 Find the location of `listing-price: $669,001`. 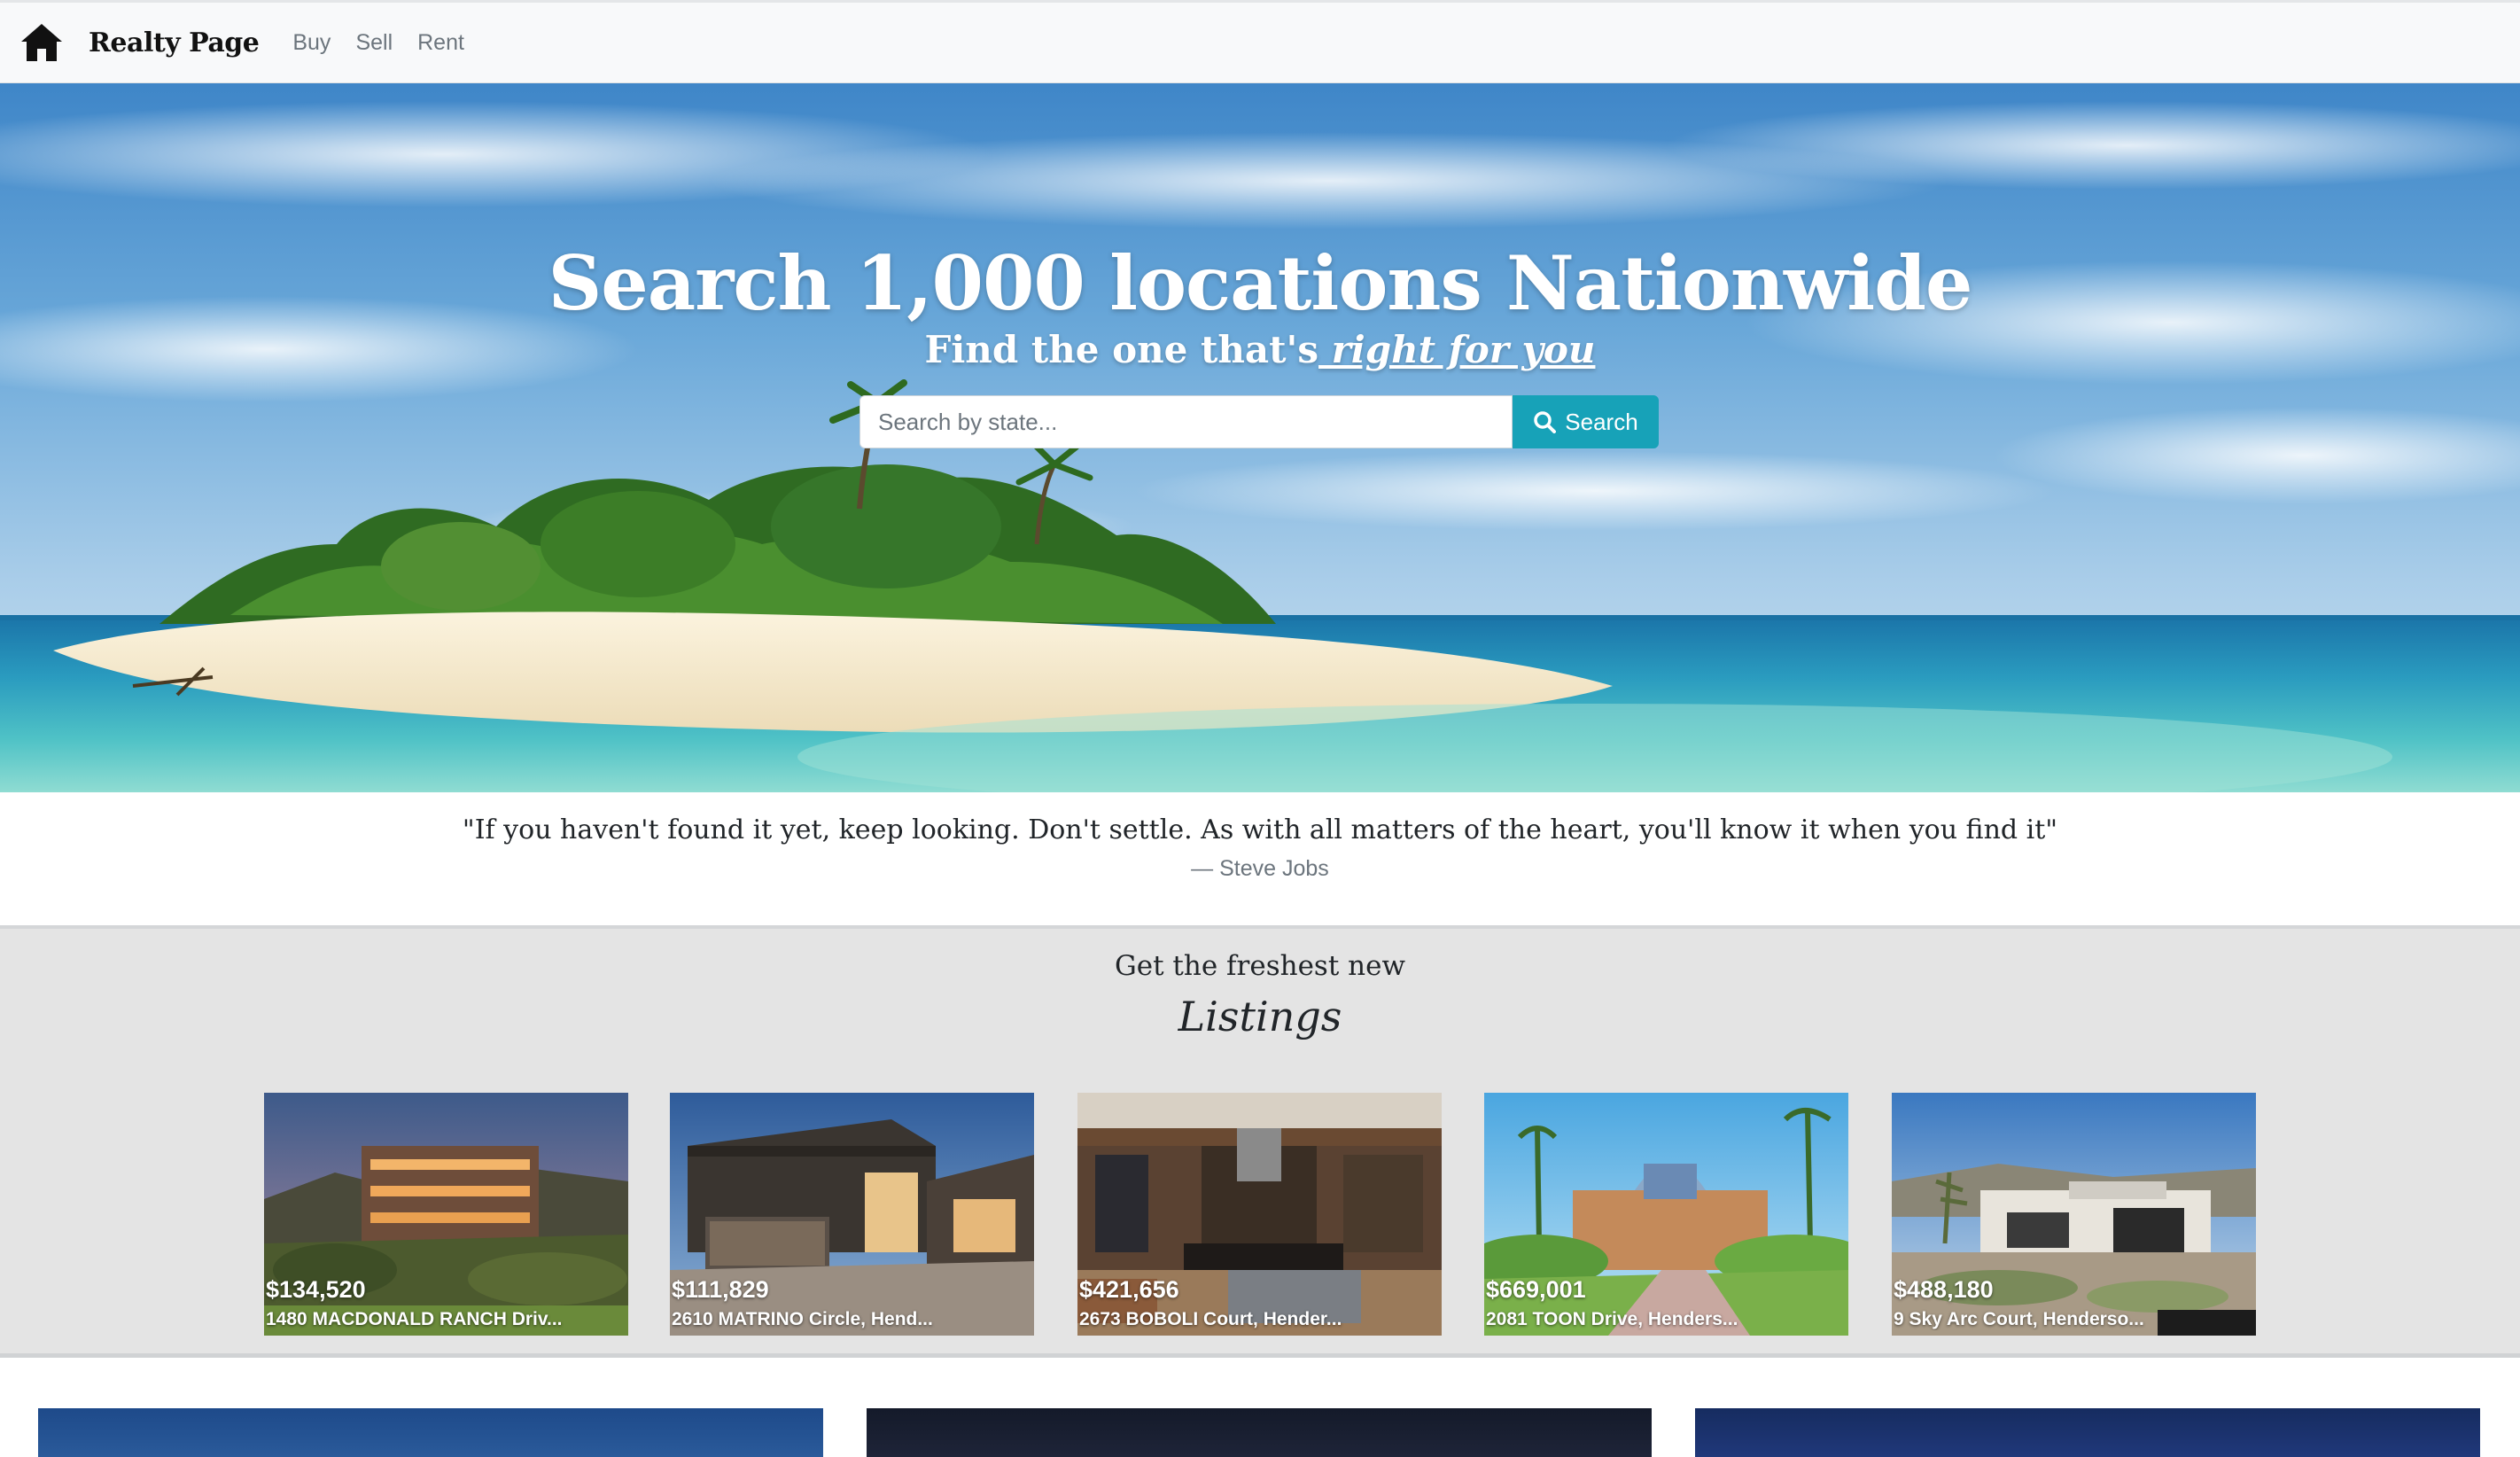

listing-price: $669,001 is located at coordinates (1536, 1289).